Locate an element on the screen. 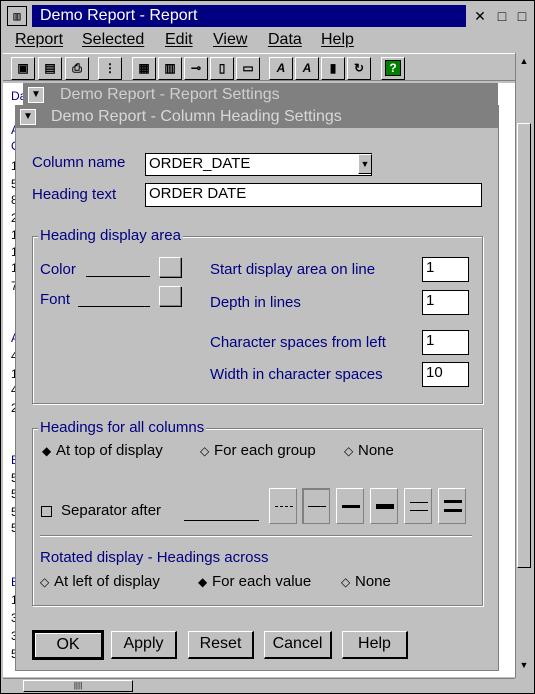 This screenshot has width=535, height=694. cancel-button: Cancel is located at coordinates (298, 645).